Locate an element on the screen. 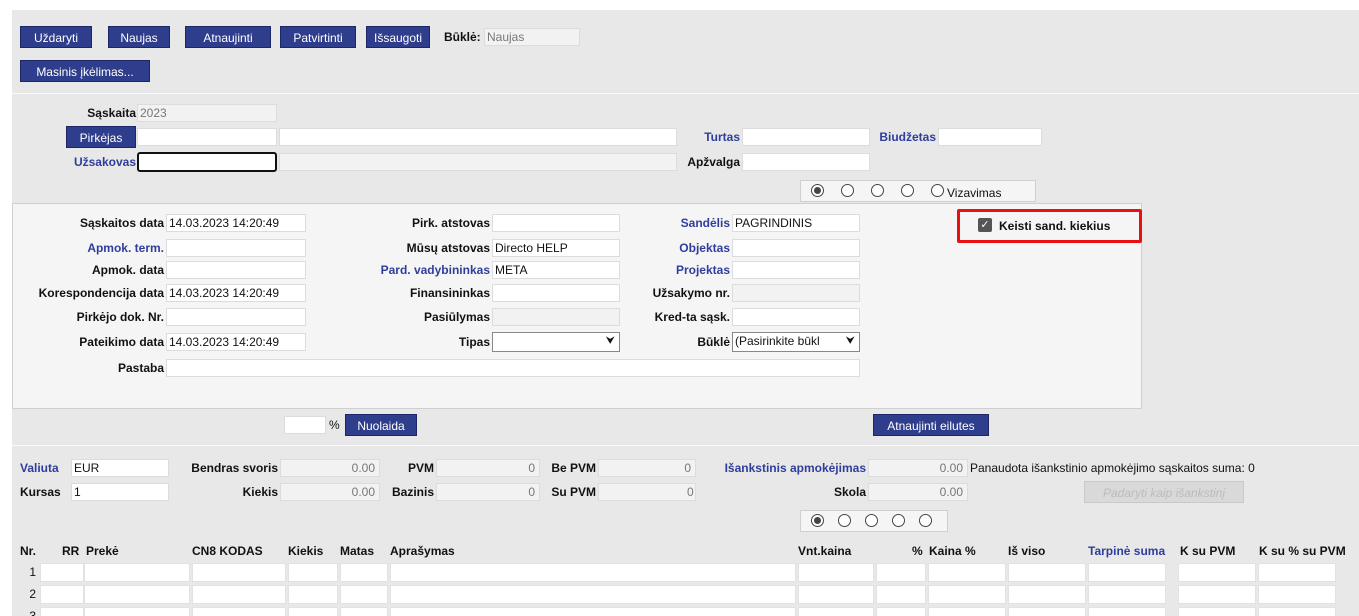 The height and width of the screenshot is (616, 1359). currency-label: Valiuta is located at coordinates (39, 468).